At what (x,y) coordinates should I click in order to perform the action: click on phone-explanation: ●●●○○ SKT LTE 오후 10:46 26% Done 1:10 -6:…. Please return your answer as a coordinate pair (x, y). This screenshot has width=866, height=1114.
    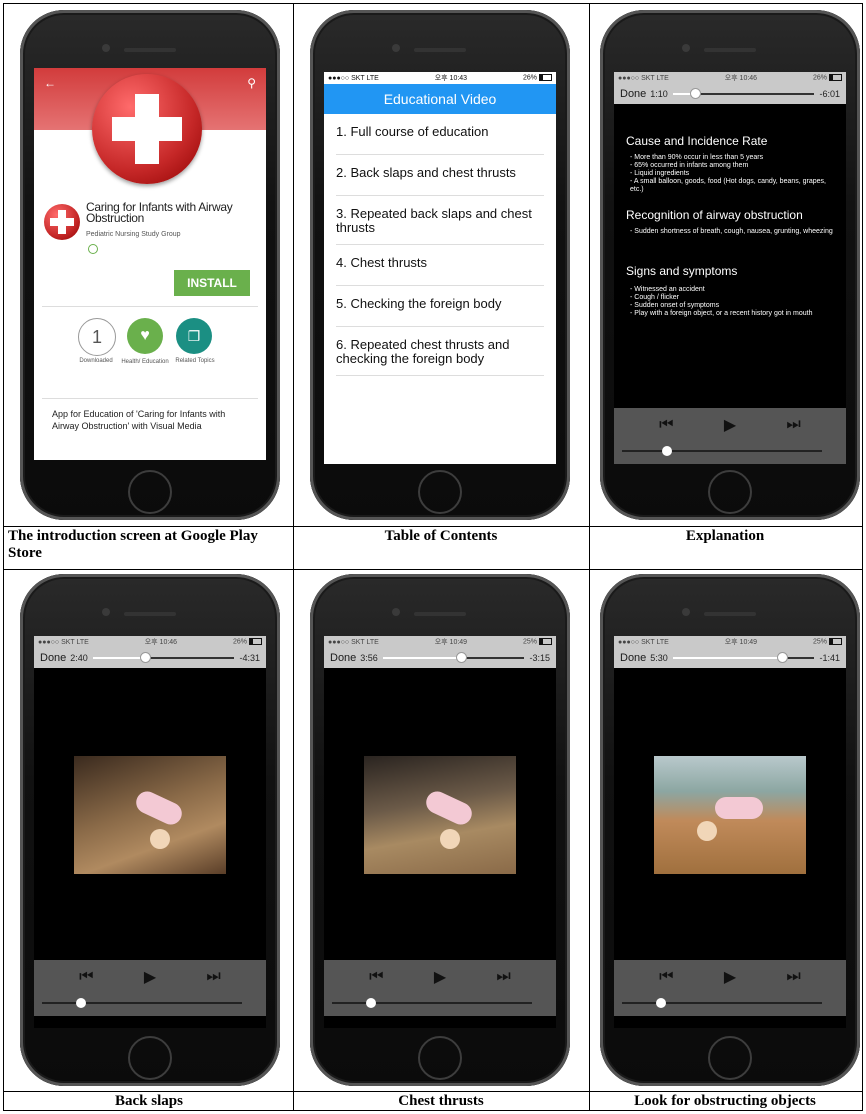
    Looking at the image, I should click on (730, 265).